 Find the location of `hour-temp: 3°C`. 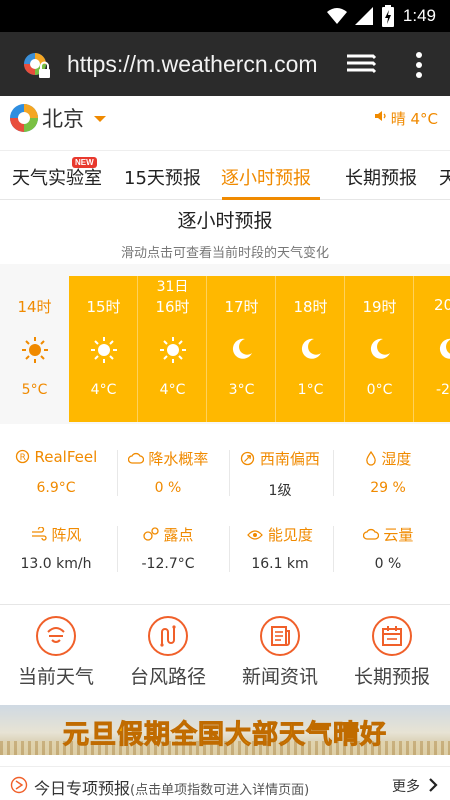

hour-temp: 3°C is located at coordinates (241, 390).